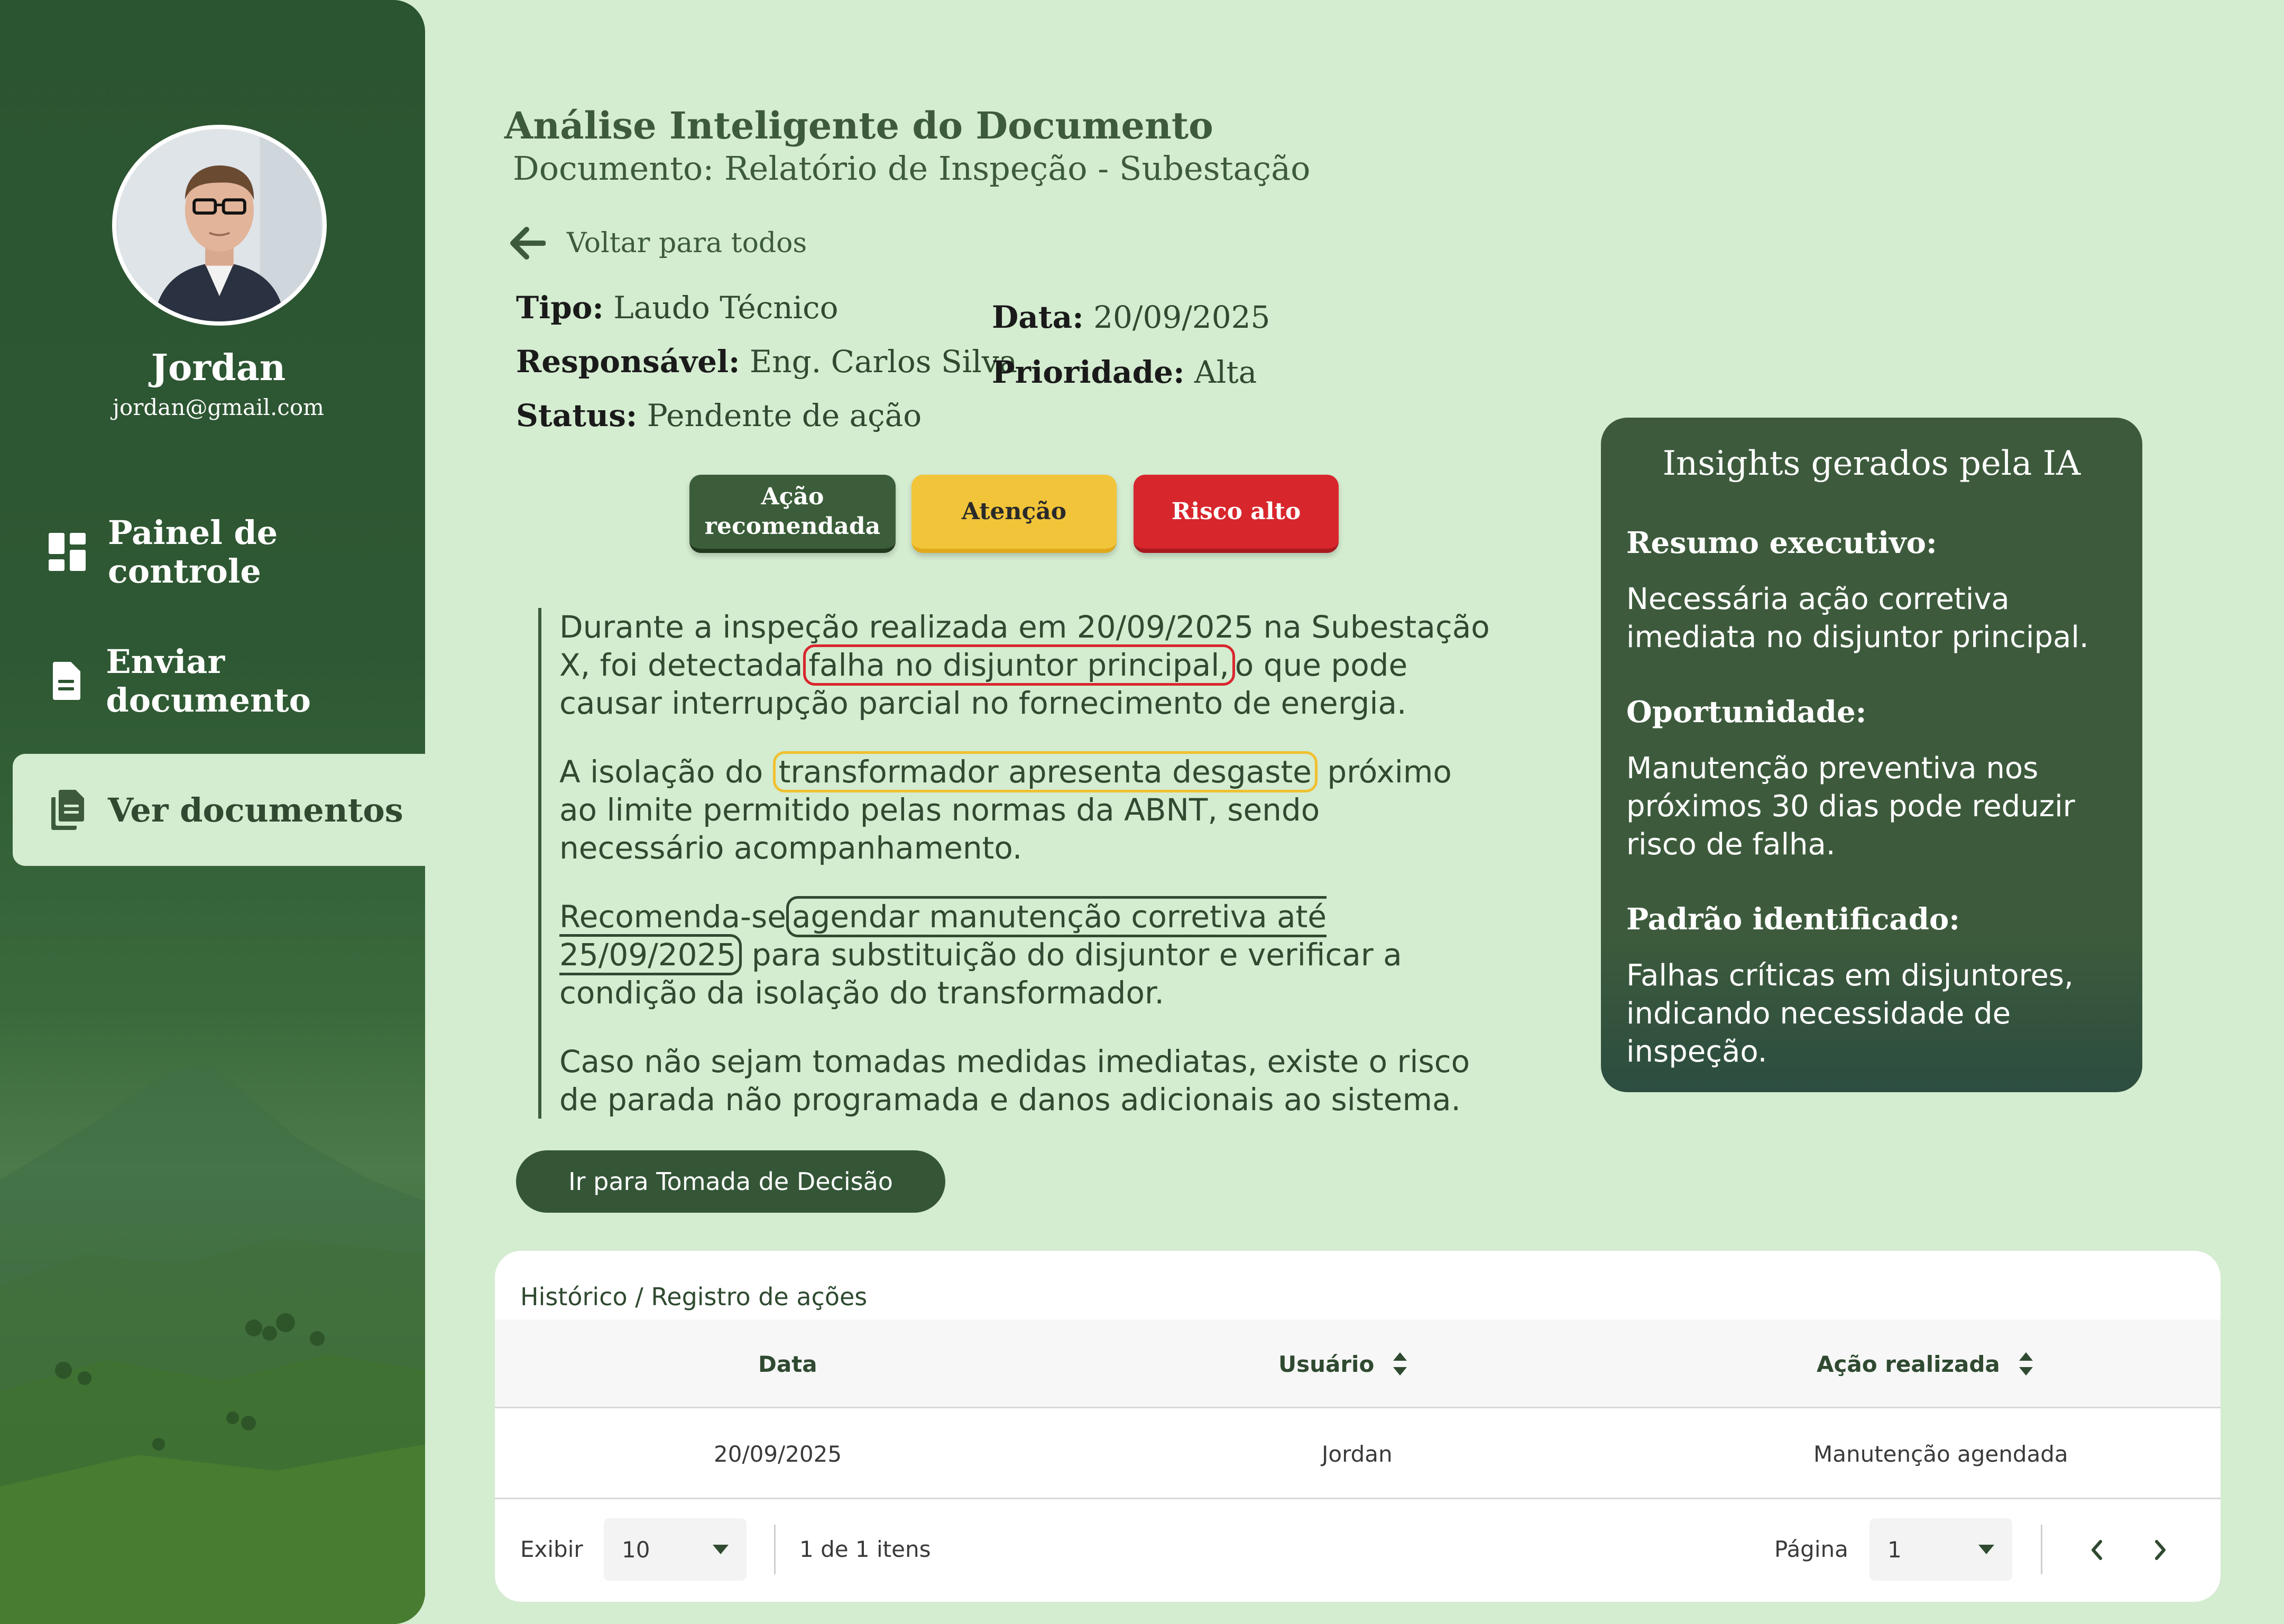 This screenshot has height=1624, width=2284. I want to click on high-risk-badge: Risco alto, so click(1236, 514).